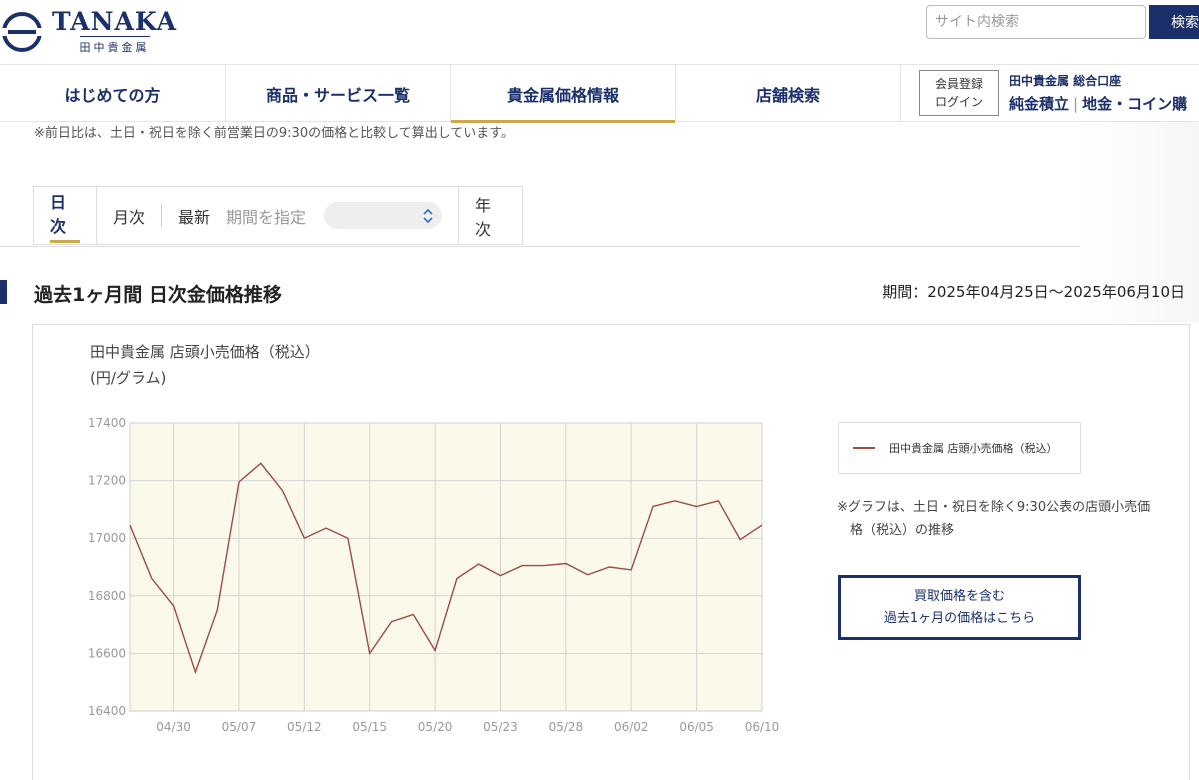 Image resolution: width=1199 pixels, height=780 pixels. Describe the element at coordinates (994, 519) in the screenshot. I see `graph-note: ※グラフは、土日・祝日を除く9:30公表の店頭小売価格（税込）の推移` at that location.